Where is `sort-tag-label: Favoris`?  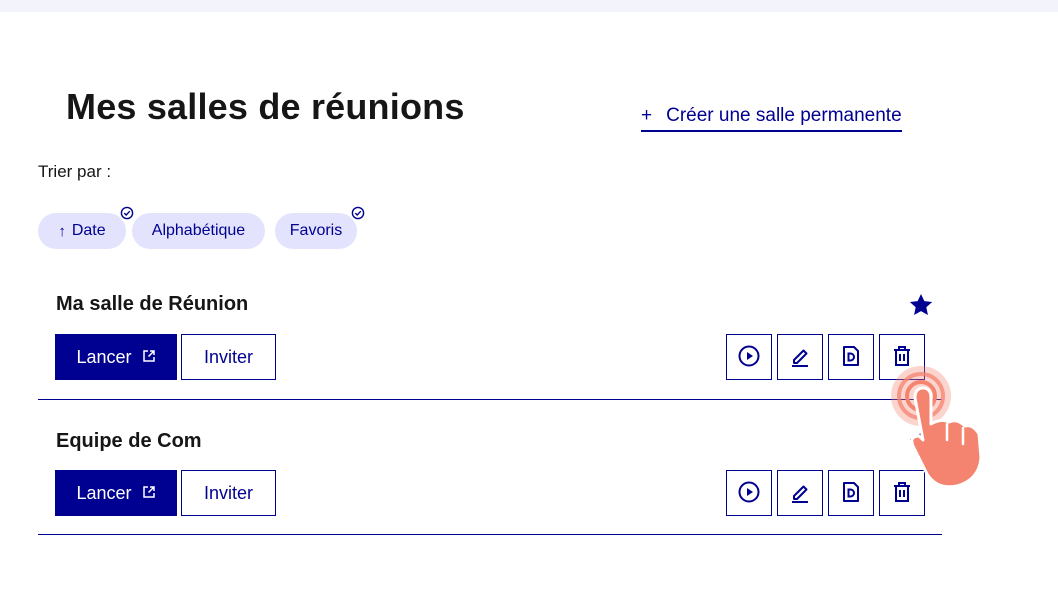 sort-tag-label: Favoris is located at coordinates (316, 230).